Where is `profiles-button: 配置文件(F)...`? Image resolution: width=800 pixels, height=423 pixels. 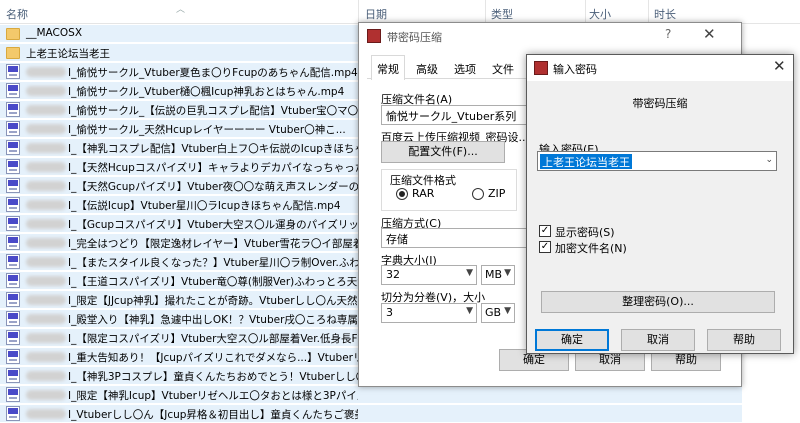
profiles-button: 配置文件(F)... is located at coordinates (443, 152).